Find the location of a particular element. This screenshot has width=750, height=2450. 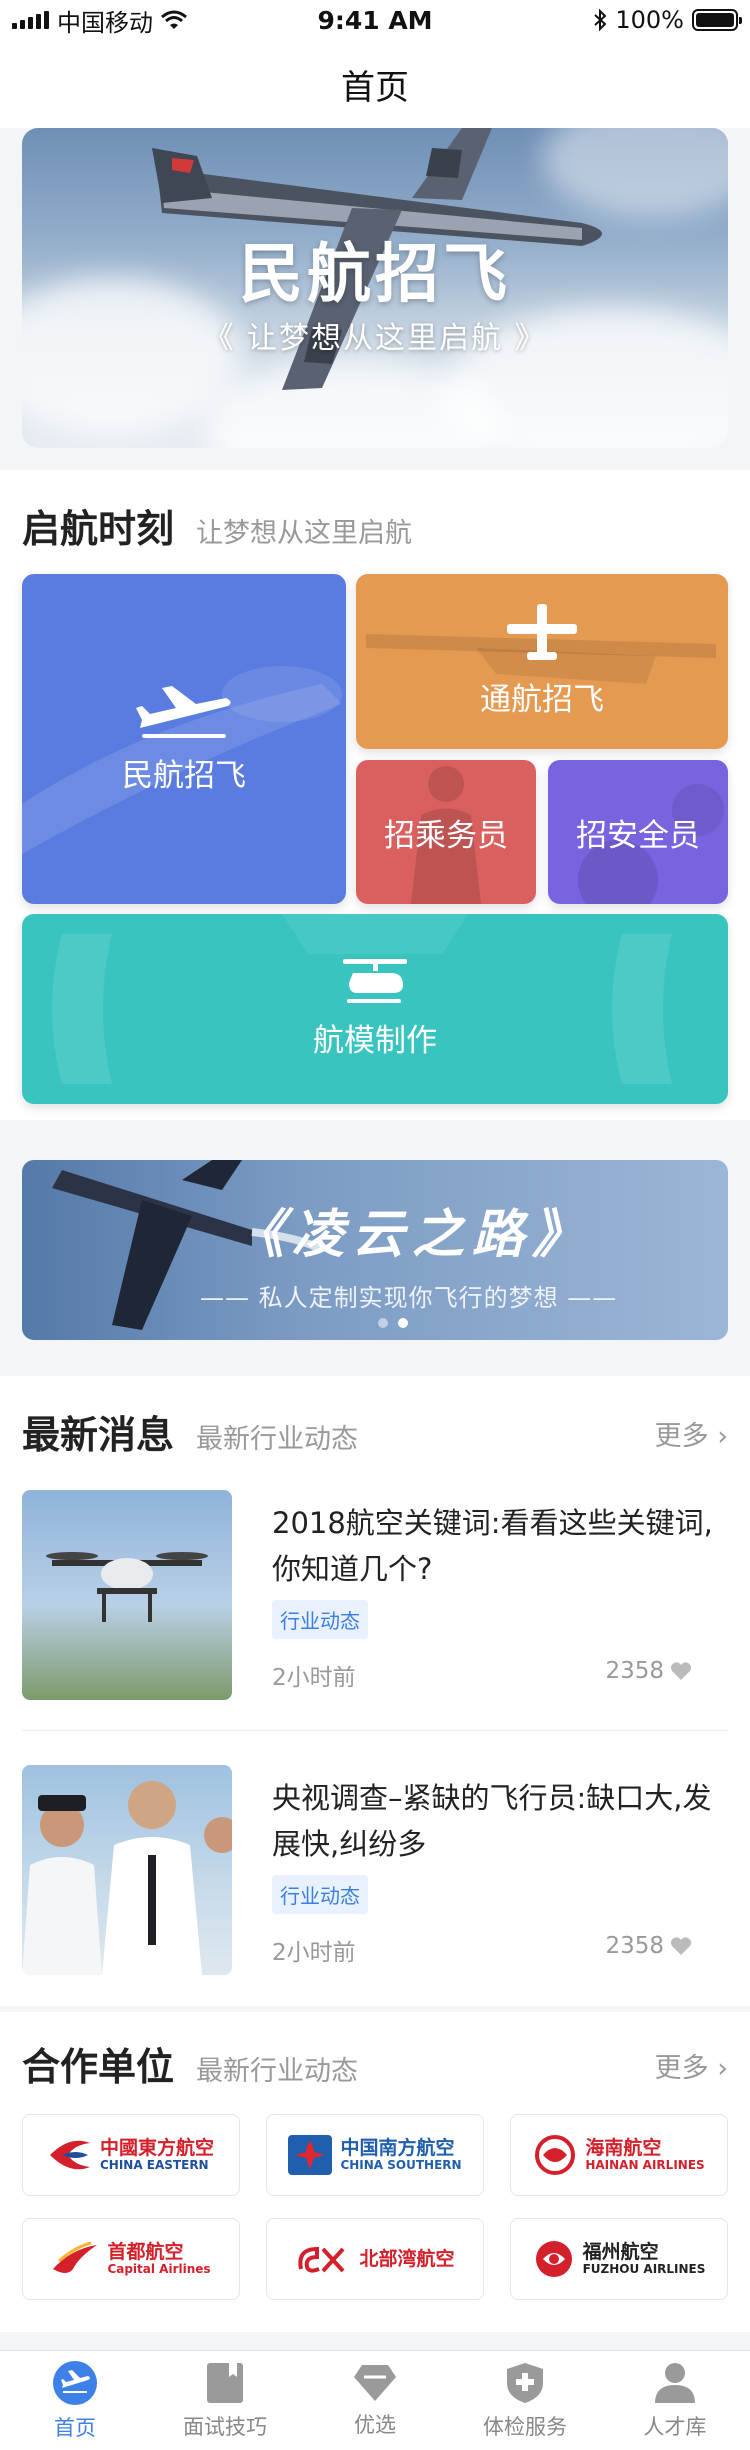

section-title: 最新消息 is located at coordinates (98, 1435).